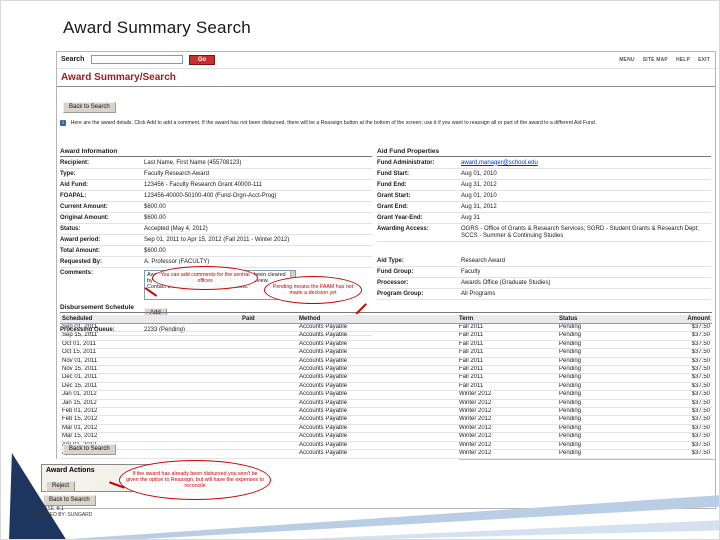  Describe the element at coordinates (627, 60) in the screenshot. I see `top-nav-link: MENU` at that location.